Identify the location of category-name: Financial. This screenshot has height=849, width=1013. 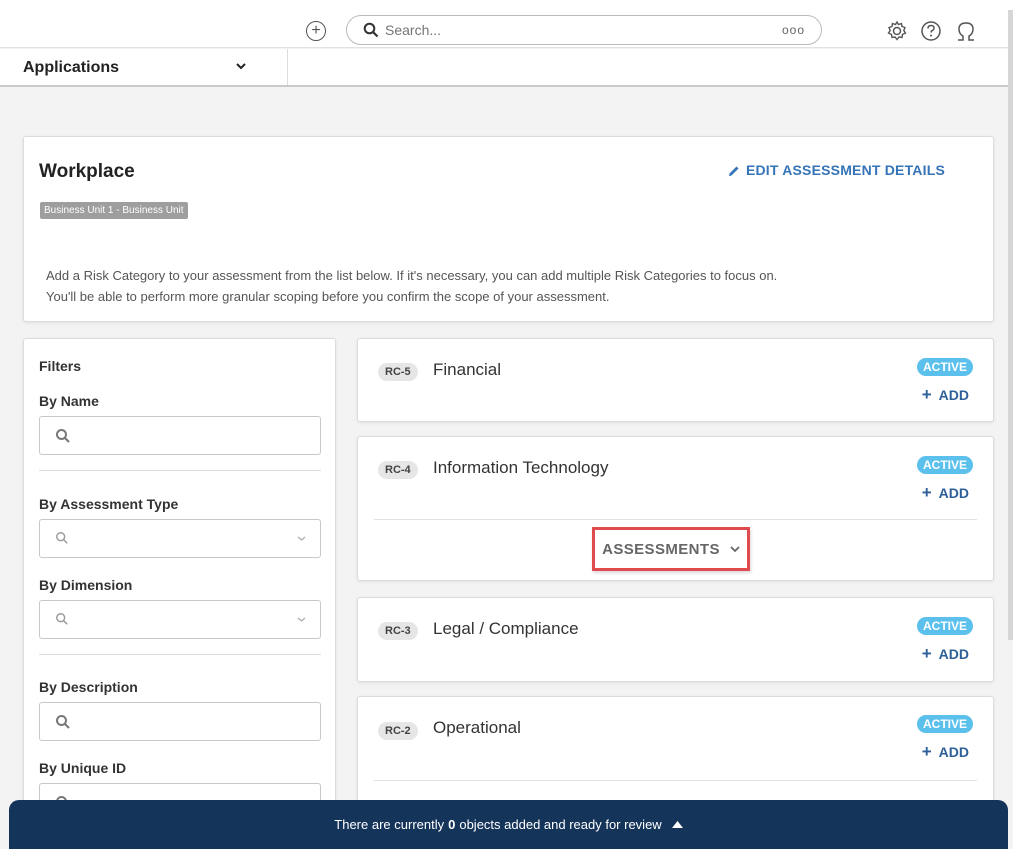
(467, 369).